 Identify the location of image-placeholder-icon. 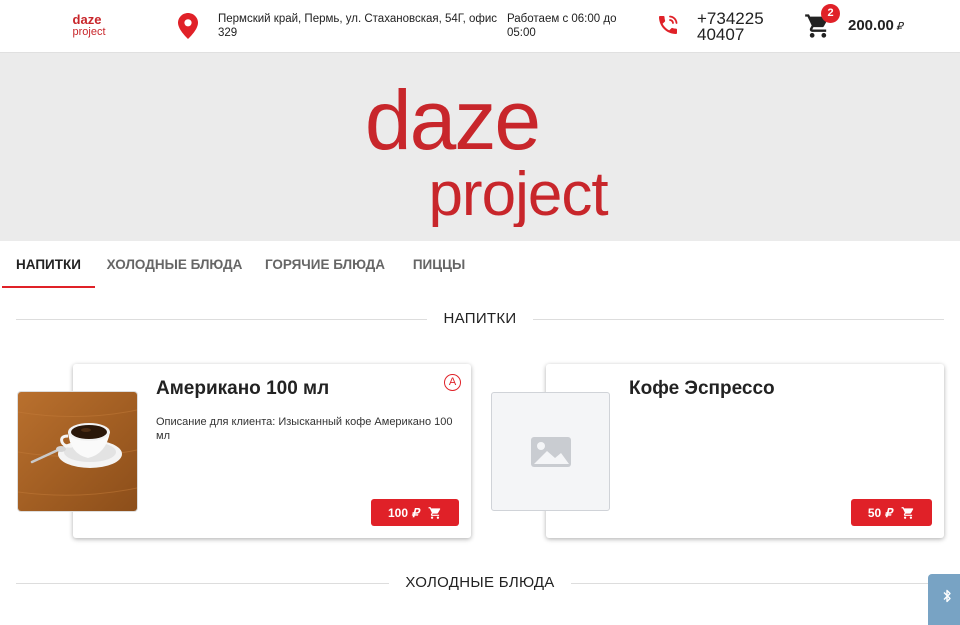
(551, 452).